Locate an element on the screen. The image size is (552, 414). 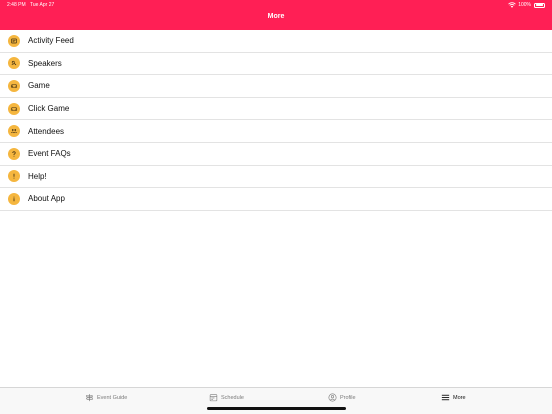
menu-item-activity-feed: Activity Feed is located at coordinates (276, 41).